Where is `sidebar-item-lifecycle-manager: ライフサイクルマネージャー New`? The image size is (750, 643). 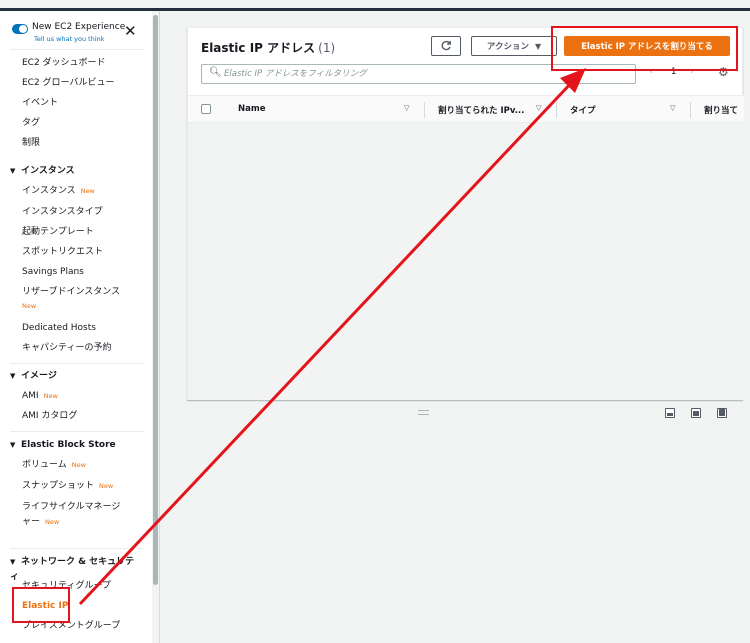
sidebar-item-lifecycle-manager: ライフサイクルマネージャー New is located at coordinates (74, 515).